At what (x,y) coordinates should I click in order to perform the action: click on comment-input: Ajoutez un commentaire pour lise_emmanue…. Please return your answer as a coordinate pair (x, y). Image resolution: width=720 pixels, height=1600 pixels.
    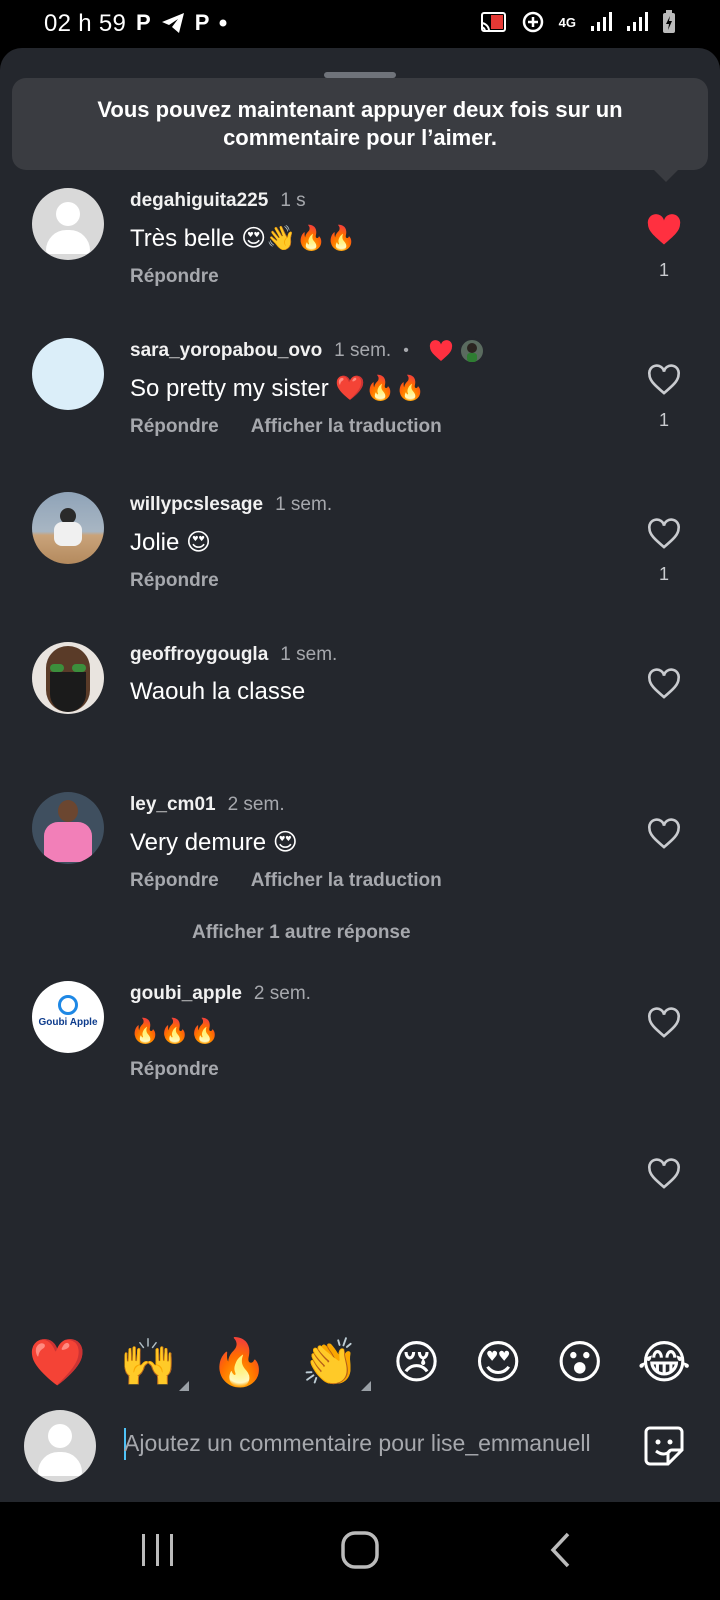
    Looking at the image, I should click on (370, 1443).